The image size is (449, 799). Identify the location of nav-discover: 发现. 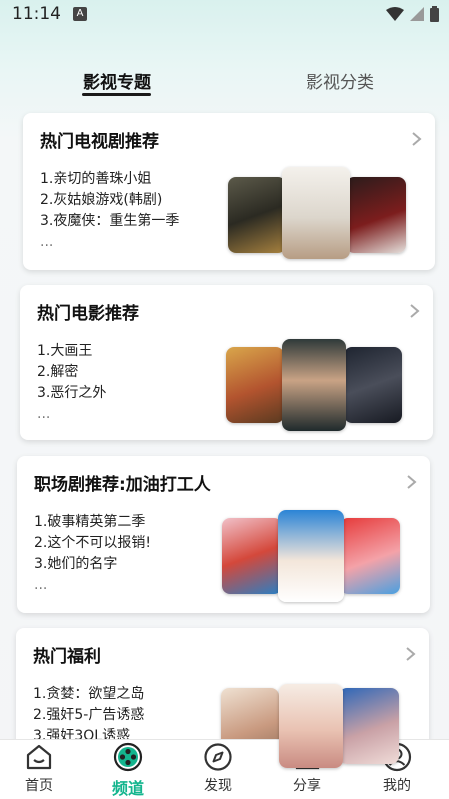
(218, 770).